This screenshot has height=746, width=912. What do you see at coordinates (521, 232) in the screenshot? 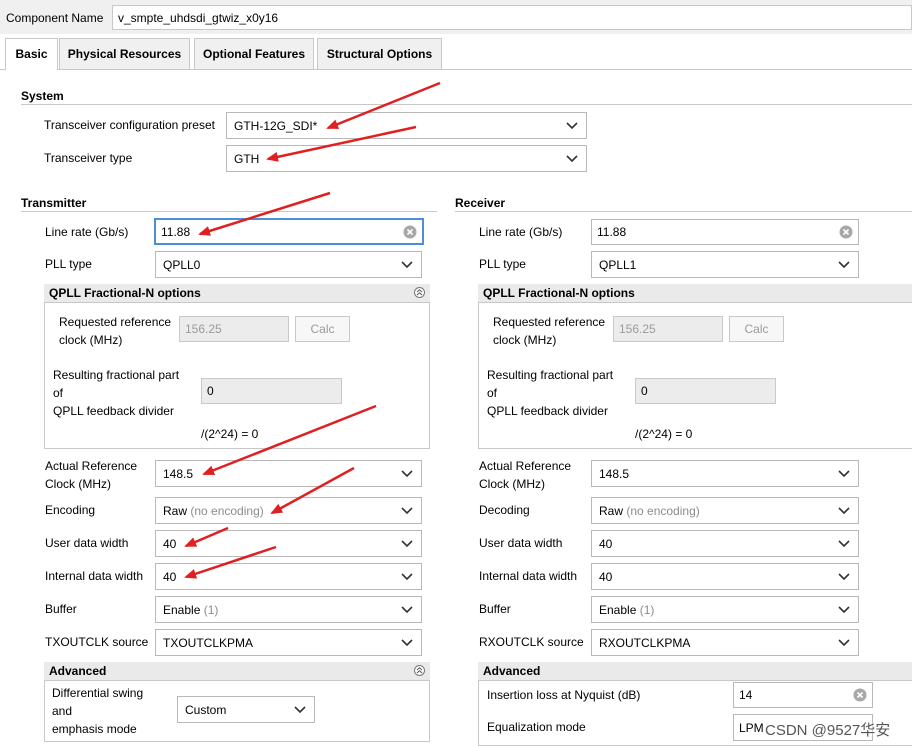
I see `rx-line-rate-label: Line rate (Gb/s)` at bounding box center [521, 232].